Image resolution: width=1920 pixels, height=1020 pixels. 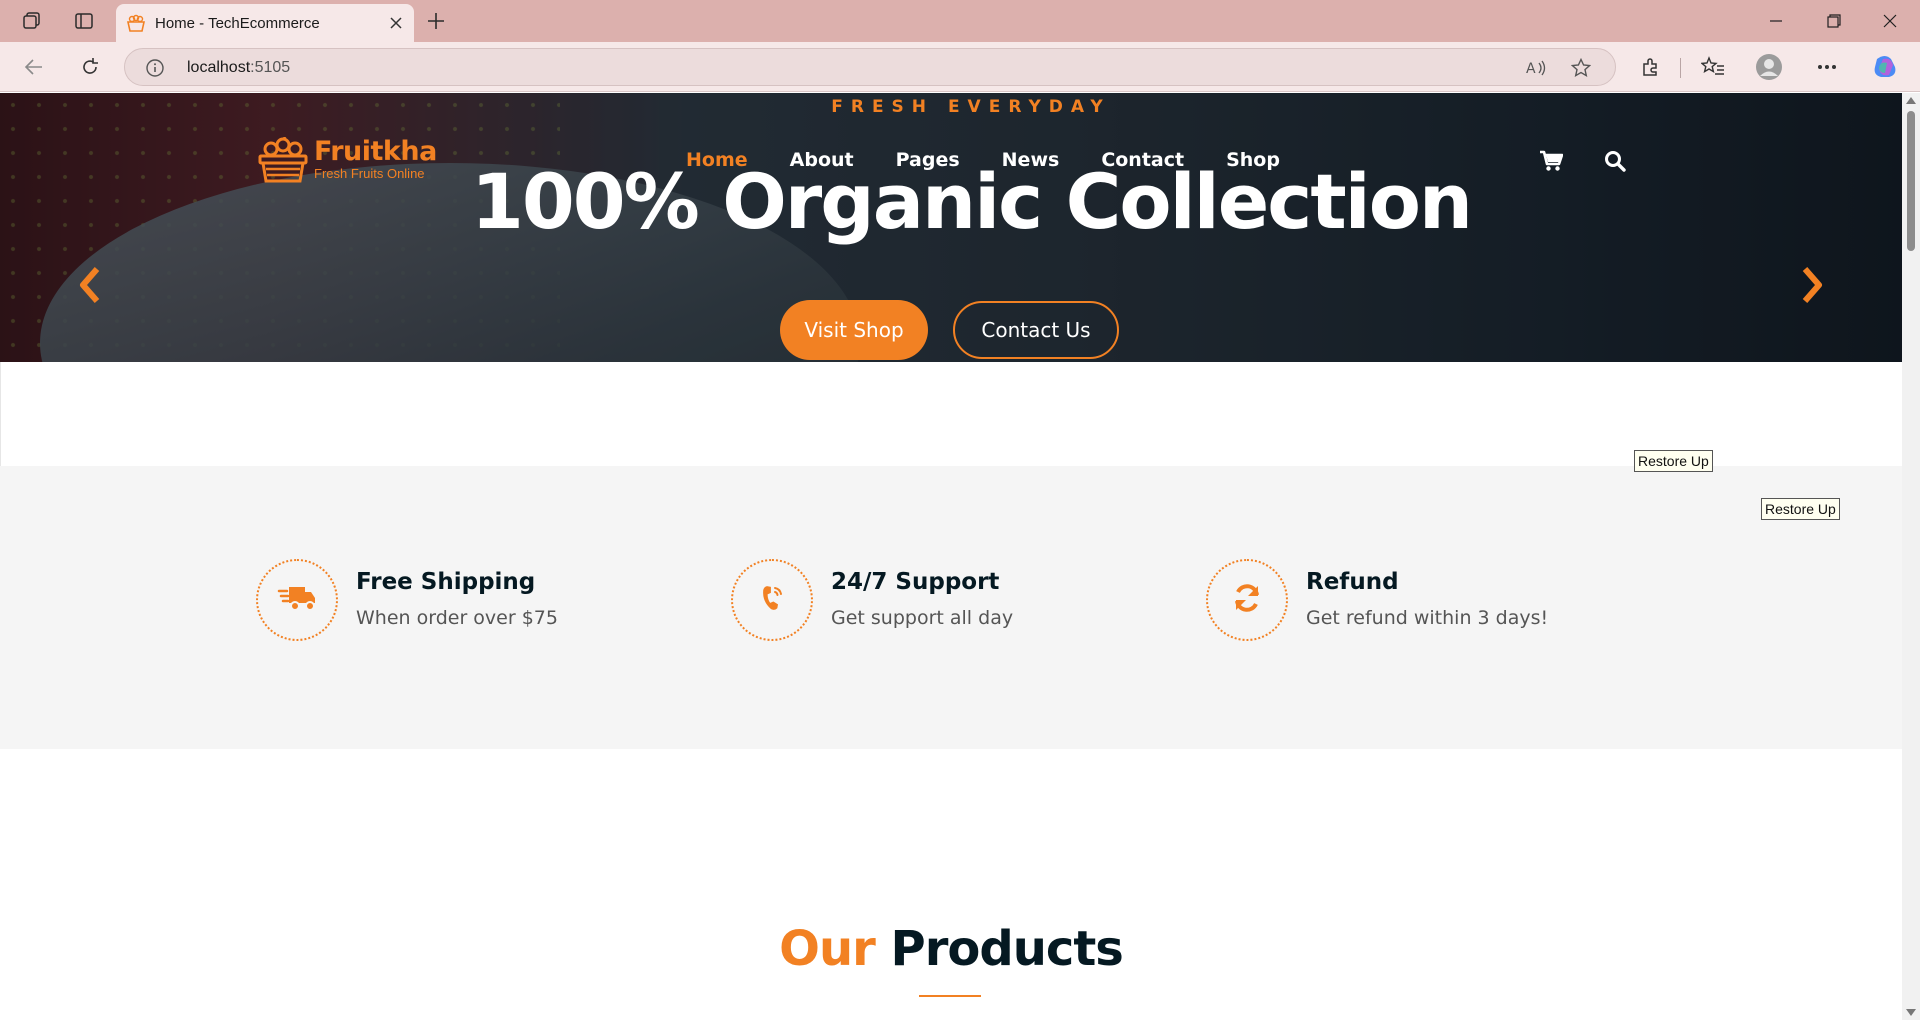 I want to click on favorite-star-icon, so click(x=1581, y=68).